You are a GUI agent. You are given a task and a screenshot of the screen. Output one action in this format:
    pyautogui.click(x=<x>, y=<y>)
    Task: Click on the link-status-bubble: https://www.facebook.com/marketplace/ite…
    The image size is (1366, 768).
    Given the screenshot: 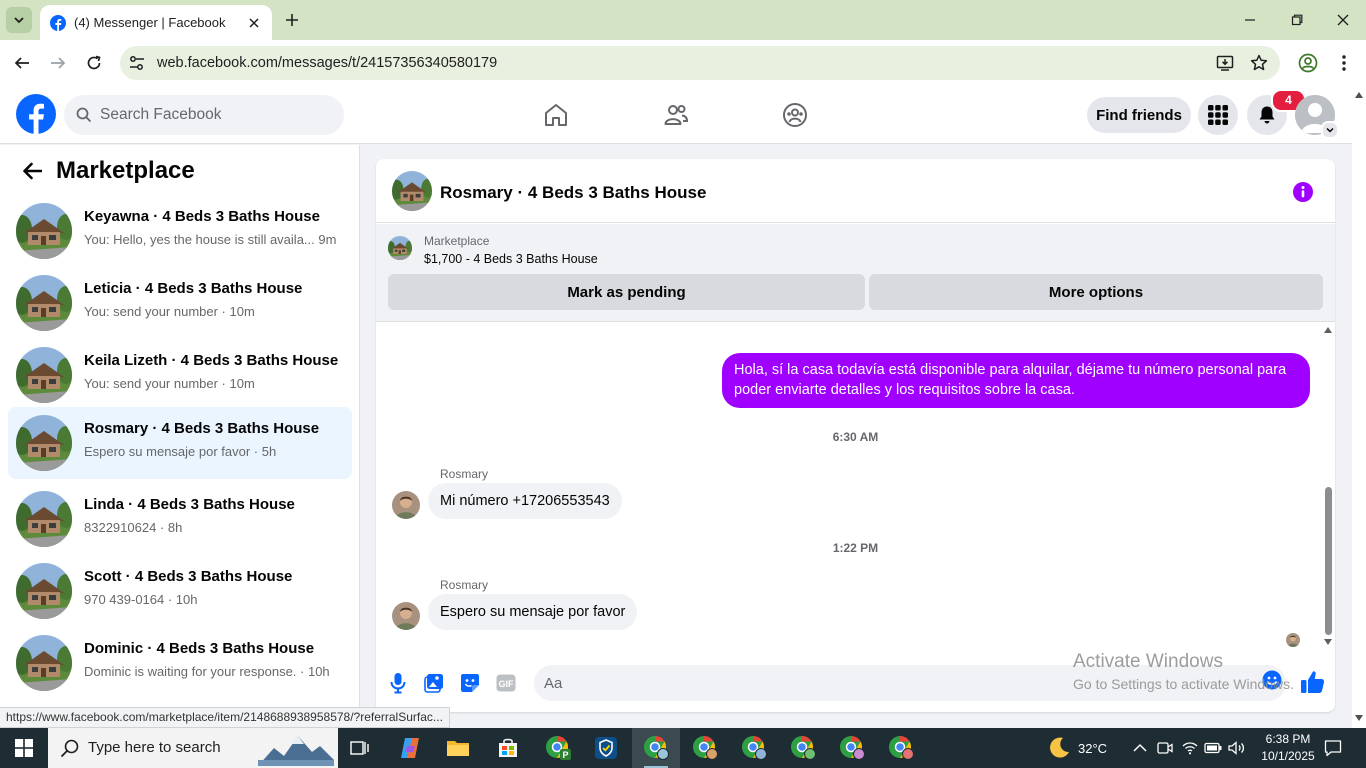 What is the action you would take?
    pyautogui.click(x=225, y=717)
    